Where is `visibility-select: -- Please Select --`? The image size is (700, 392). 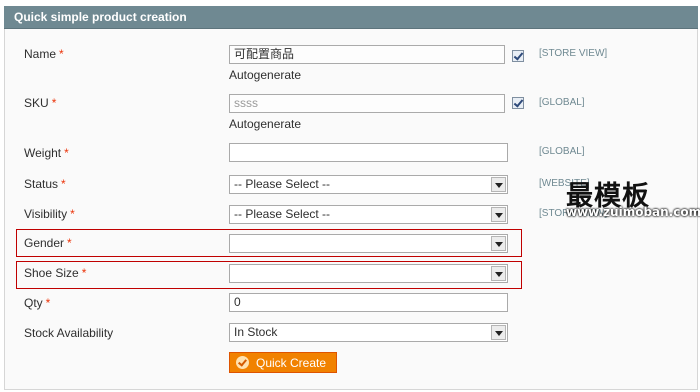 visibility-select: -- Please Select -- is located at coordinates (368, 214).